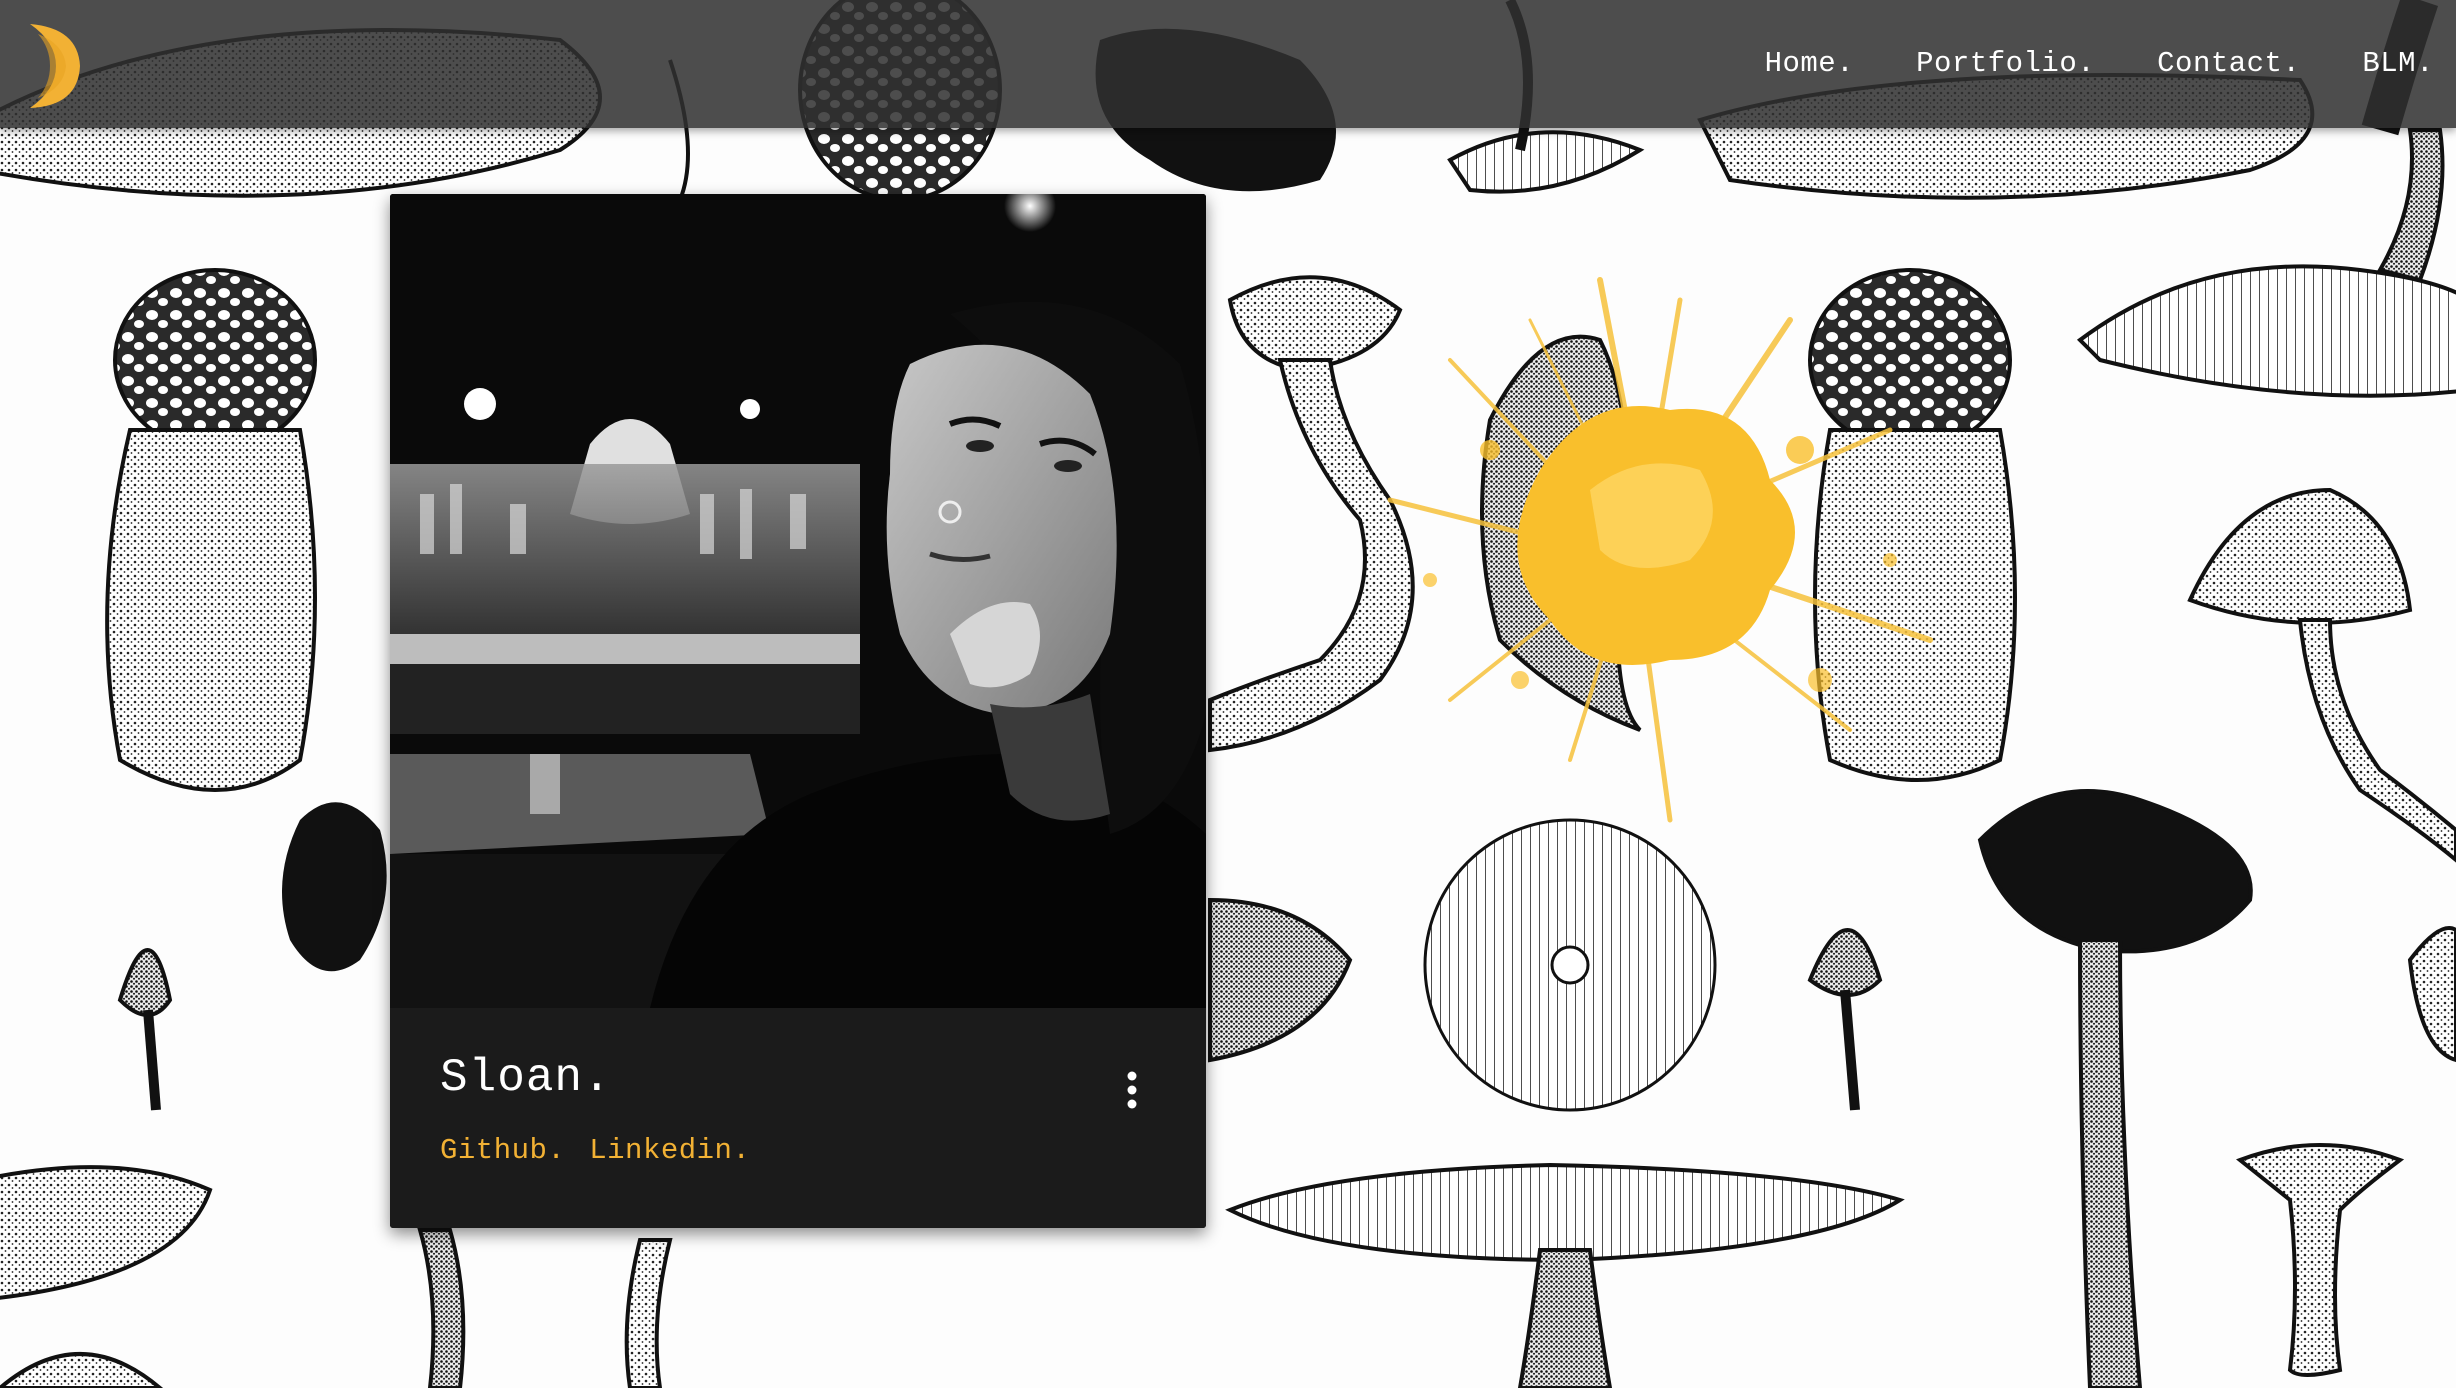 Image resolution: width=2456 pixels, height=1388 pixels. I want to click on left-tree, so click(334, 887).